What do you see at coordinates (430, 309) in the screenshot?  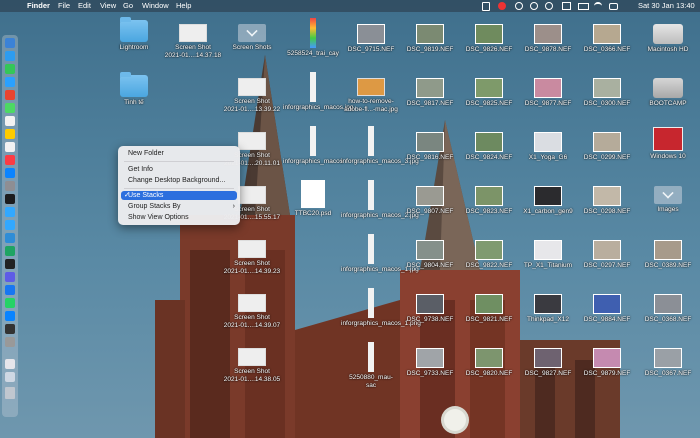 I see `desktop-icon: DSC_9738.NEF` at bounding box center [430, 309].